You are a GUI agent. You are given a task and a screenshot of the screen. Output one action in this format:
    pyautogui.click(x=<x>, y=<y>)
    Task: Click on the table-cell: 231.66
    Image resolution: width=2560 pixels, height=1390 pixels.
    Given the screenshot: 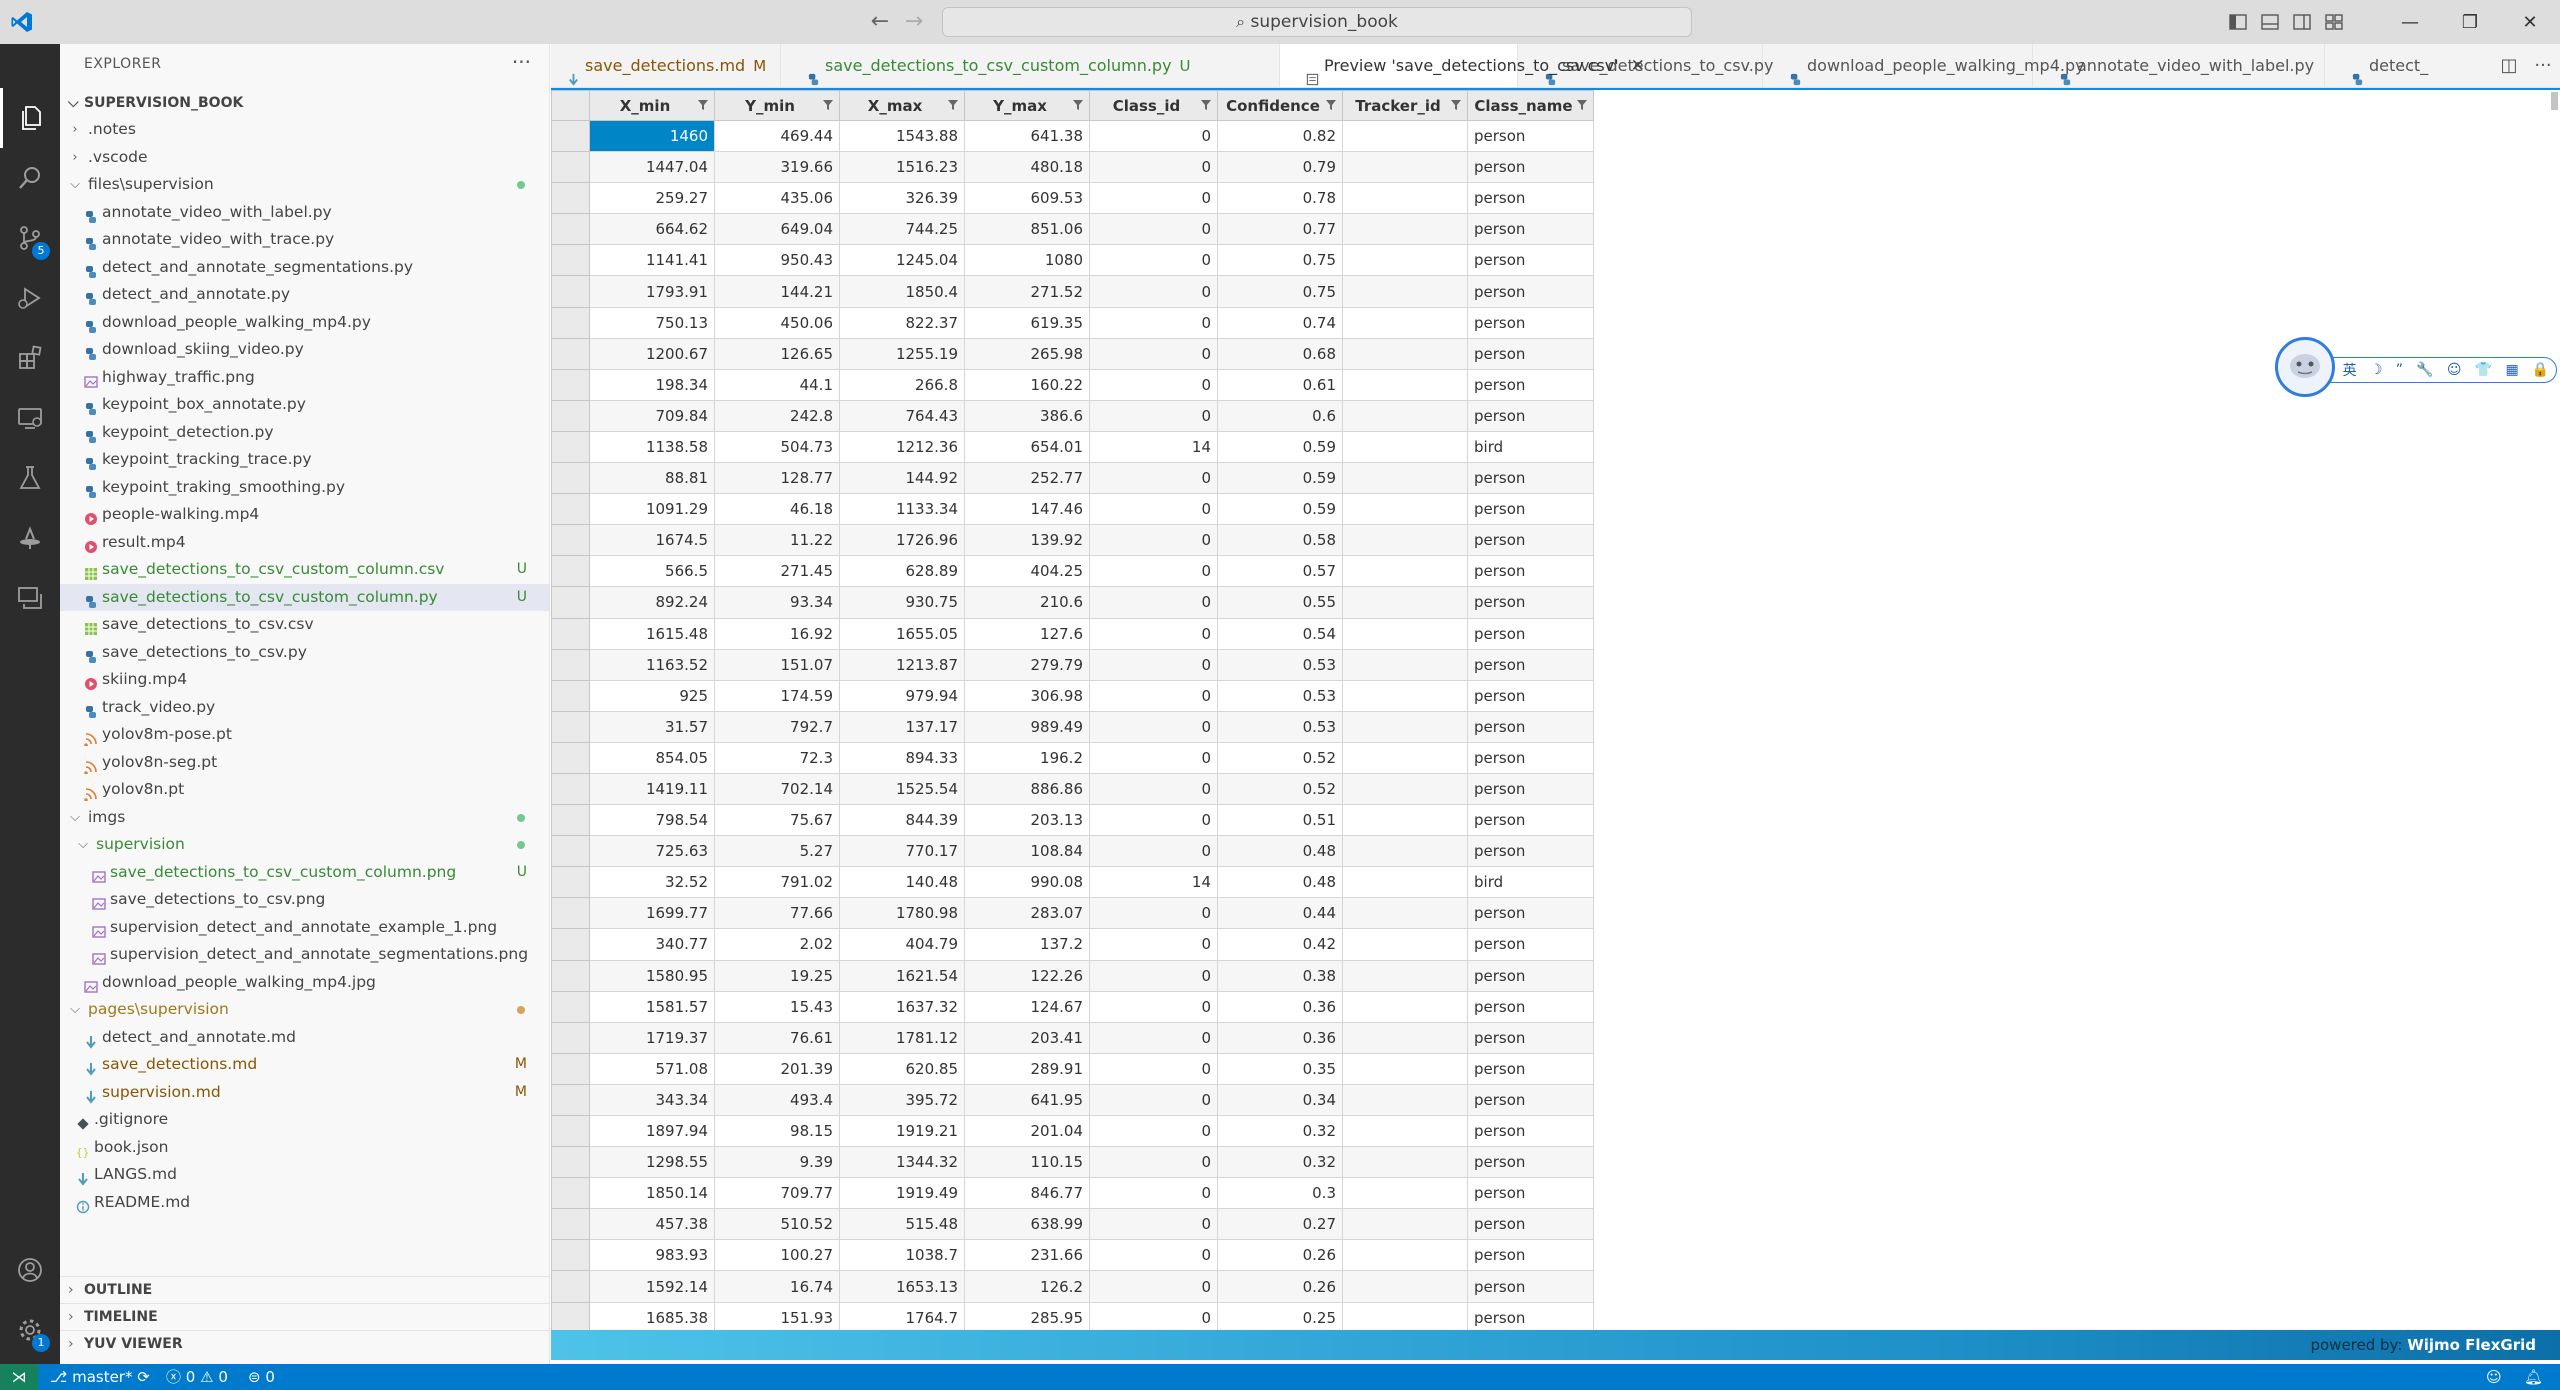 What is the action you would take?
    pyautogui.click(x=1027, y=1255)
    